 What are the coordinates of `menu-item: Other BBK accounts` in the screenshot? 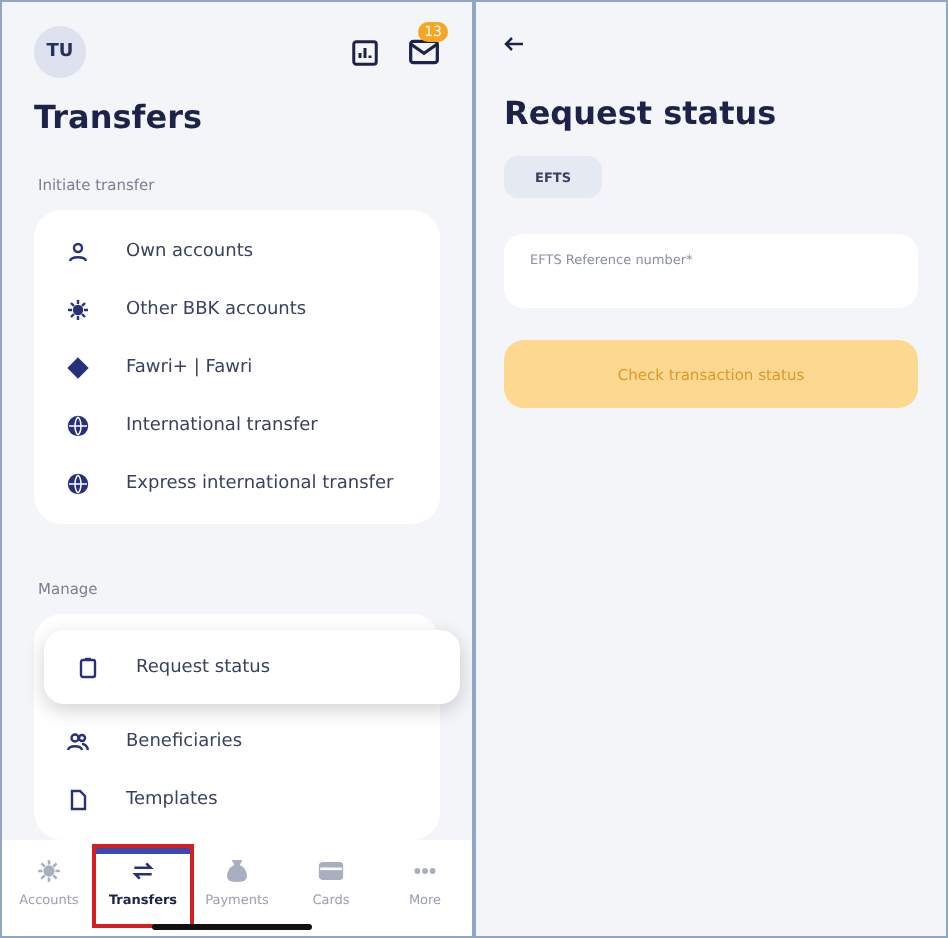 It's located at (237, 309).